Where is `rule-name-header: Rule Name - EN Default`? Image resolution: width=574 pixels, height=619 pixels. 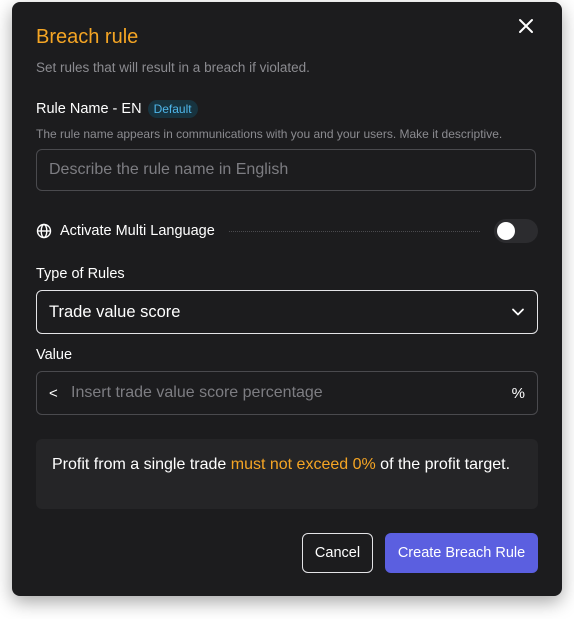 rule-name-header: Rule Name - EN Default is located at coordinates (117, 109).